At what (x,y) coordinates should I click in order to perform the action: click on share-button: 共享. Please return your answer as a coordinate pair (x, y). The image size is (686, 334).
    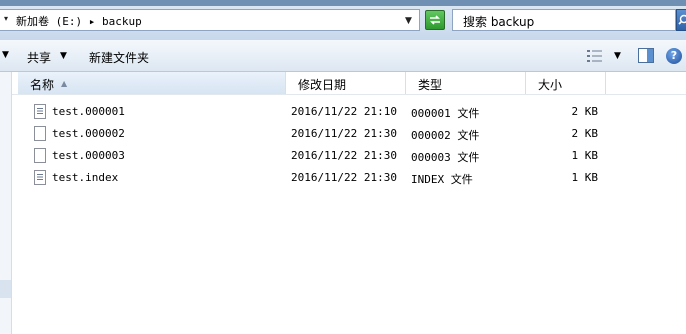
    Looking at the image, I should click on (39, 57).